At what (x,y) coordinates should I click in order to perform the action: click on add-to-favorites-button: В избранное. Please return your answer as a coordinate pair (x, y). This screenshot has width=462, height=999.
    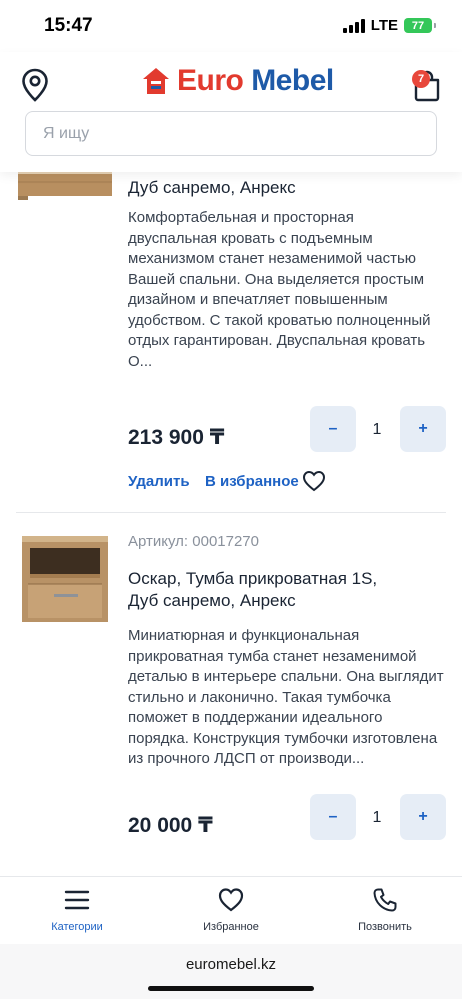
    Looking at the image, I should click on (252, 481).